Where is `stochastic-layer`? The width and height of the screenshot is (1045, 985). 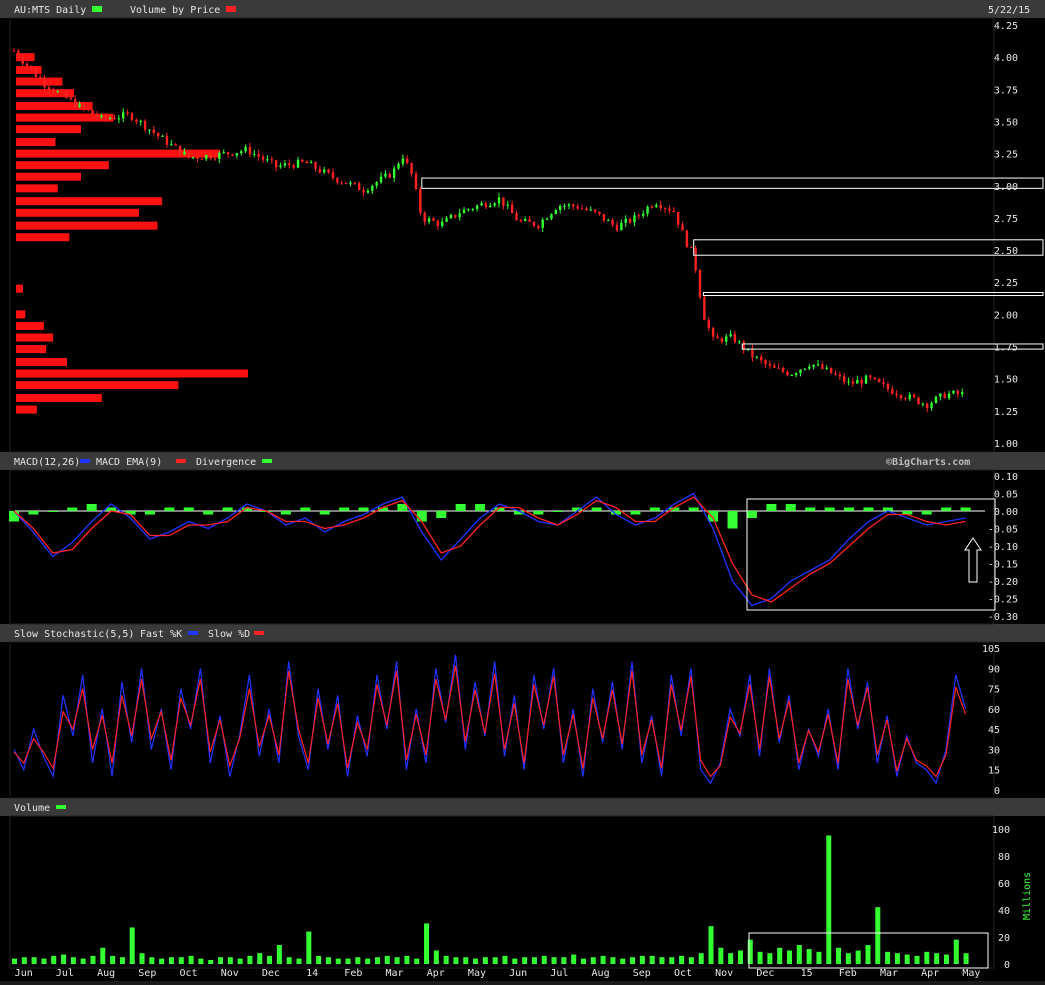
stochastic-layer is located at coordinates (490, 719).